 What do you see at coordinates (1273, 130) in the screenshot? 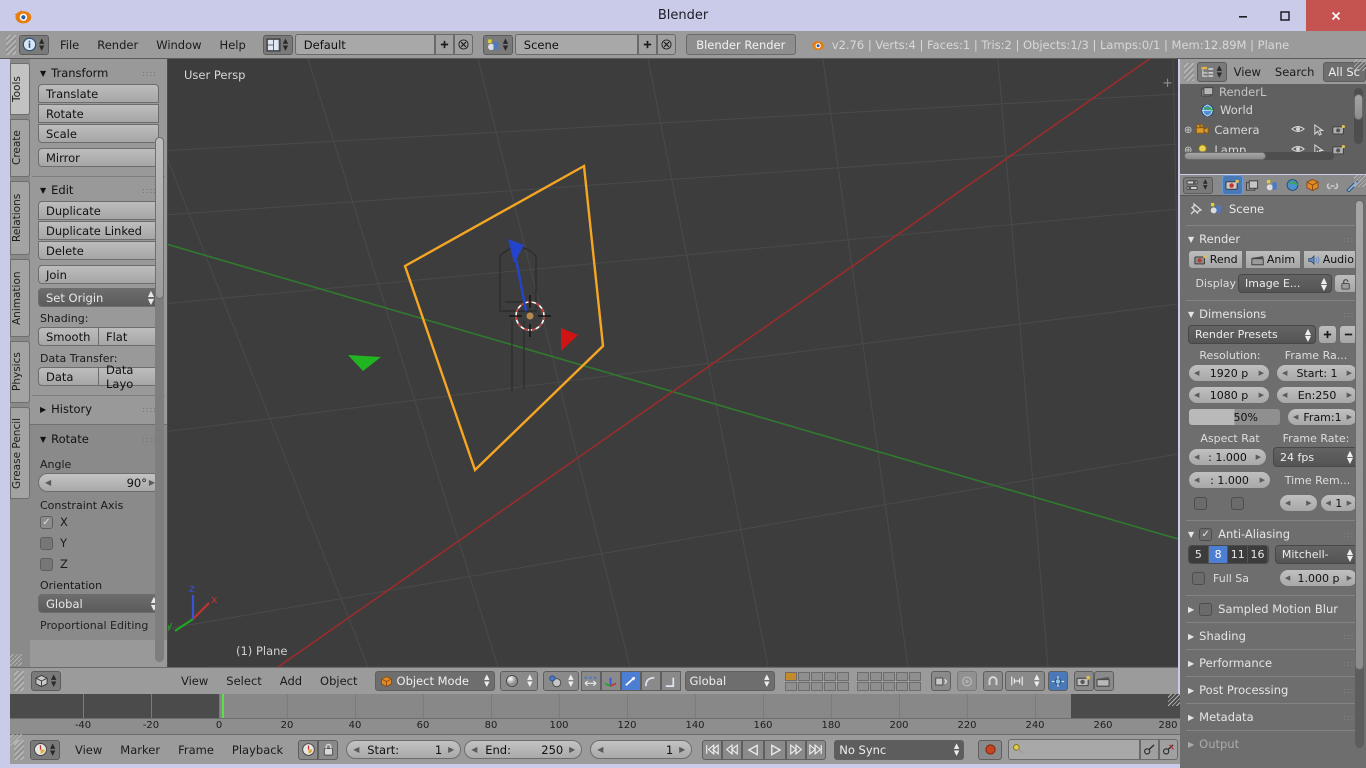
I see `outliner-row-camera: ⊕ Camera` at bounding box center [1273, 130].